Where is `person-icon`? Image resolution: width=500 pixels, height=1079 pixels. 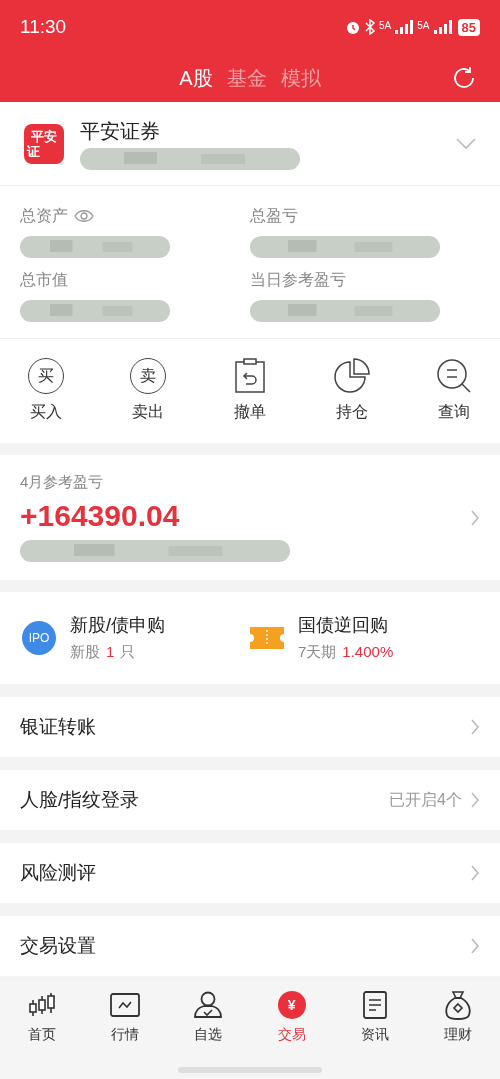 person-icon is located at coordinates (208, 1005).